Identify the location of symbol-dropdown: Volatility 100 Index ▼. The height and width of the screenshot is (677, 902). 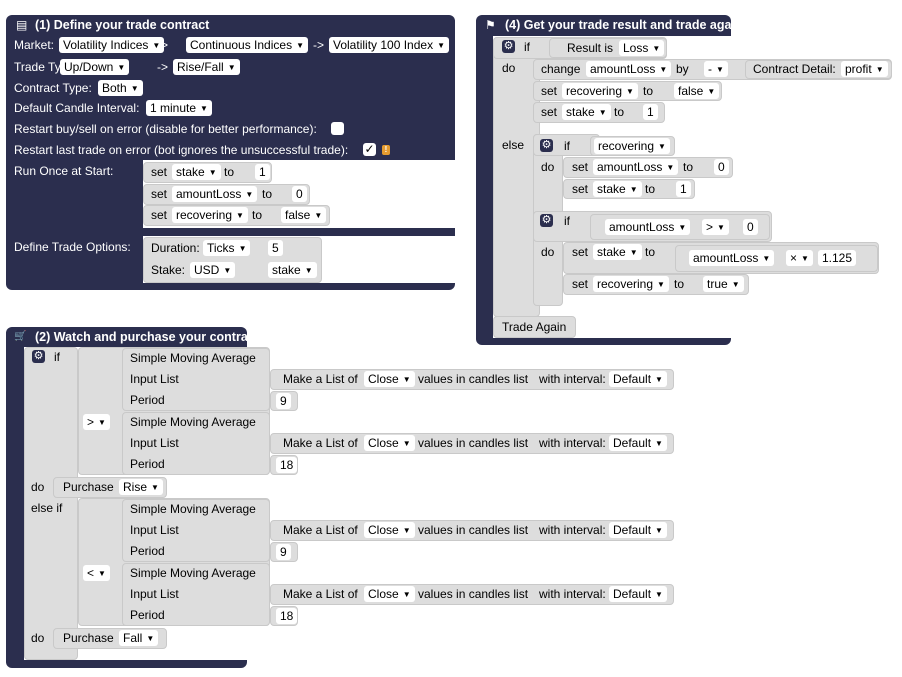
(389, 45).